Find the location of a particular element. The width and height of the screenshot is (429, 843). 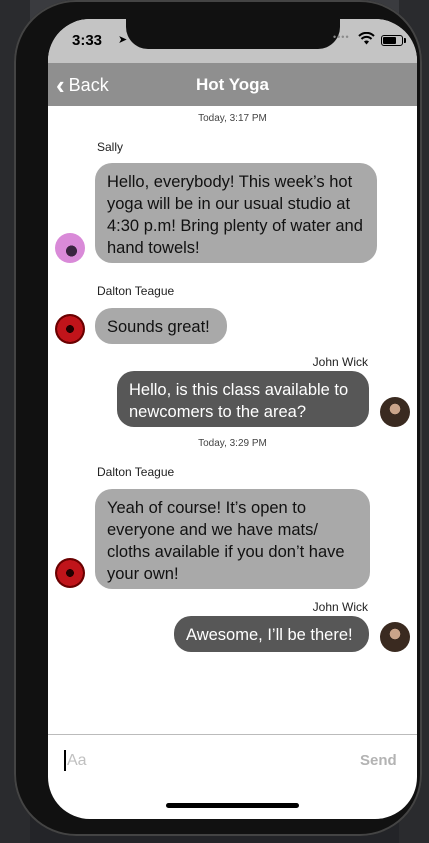

status-time: 3:33 is located at coordinates (87, 40).